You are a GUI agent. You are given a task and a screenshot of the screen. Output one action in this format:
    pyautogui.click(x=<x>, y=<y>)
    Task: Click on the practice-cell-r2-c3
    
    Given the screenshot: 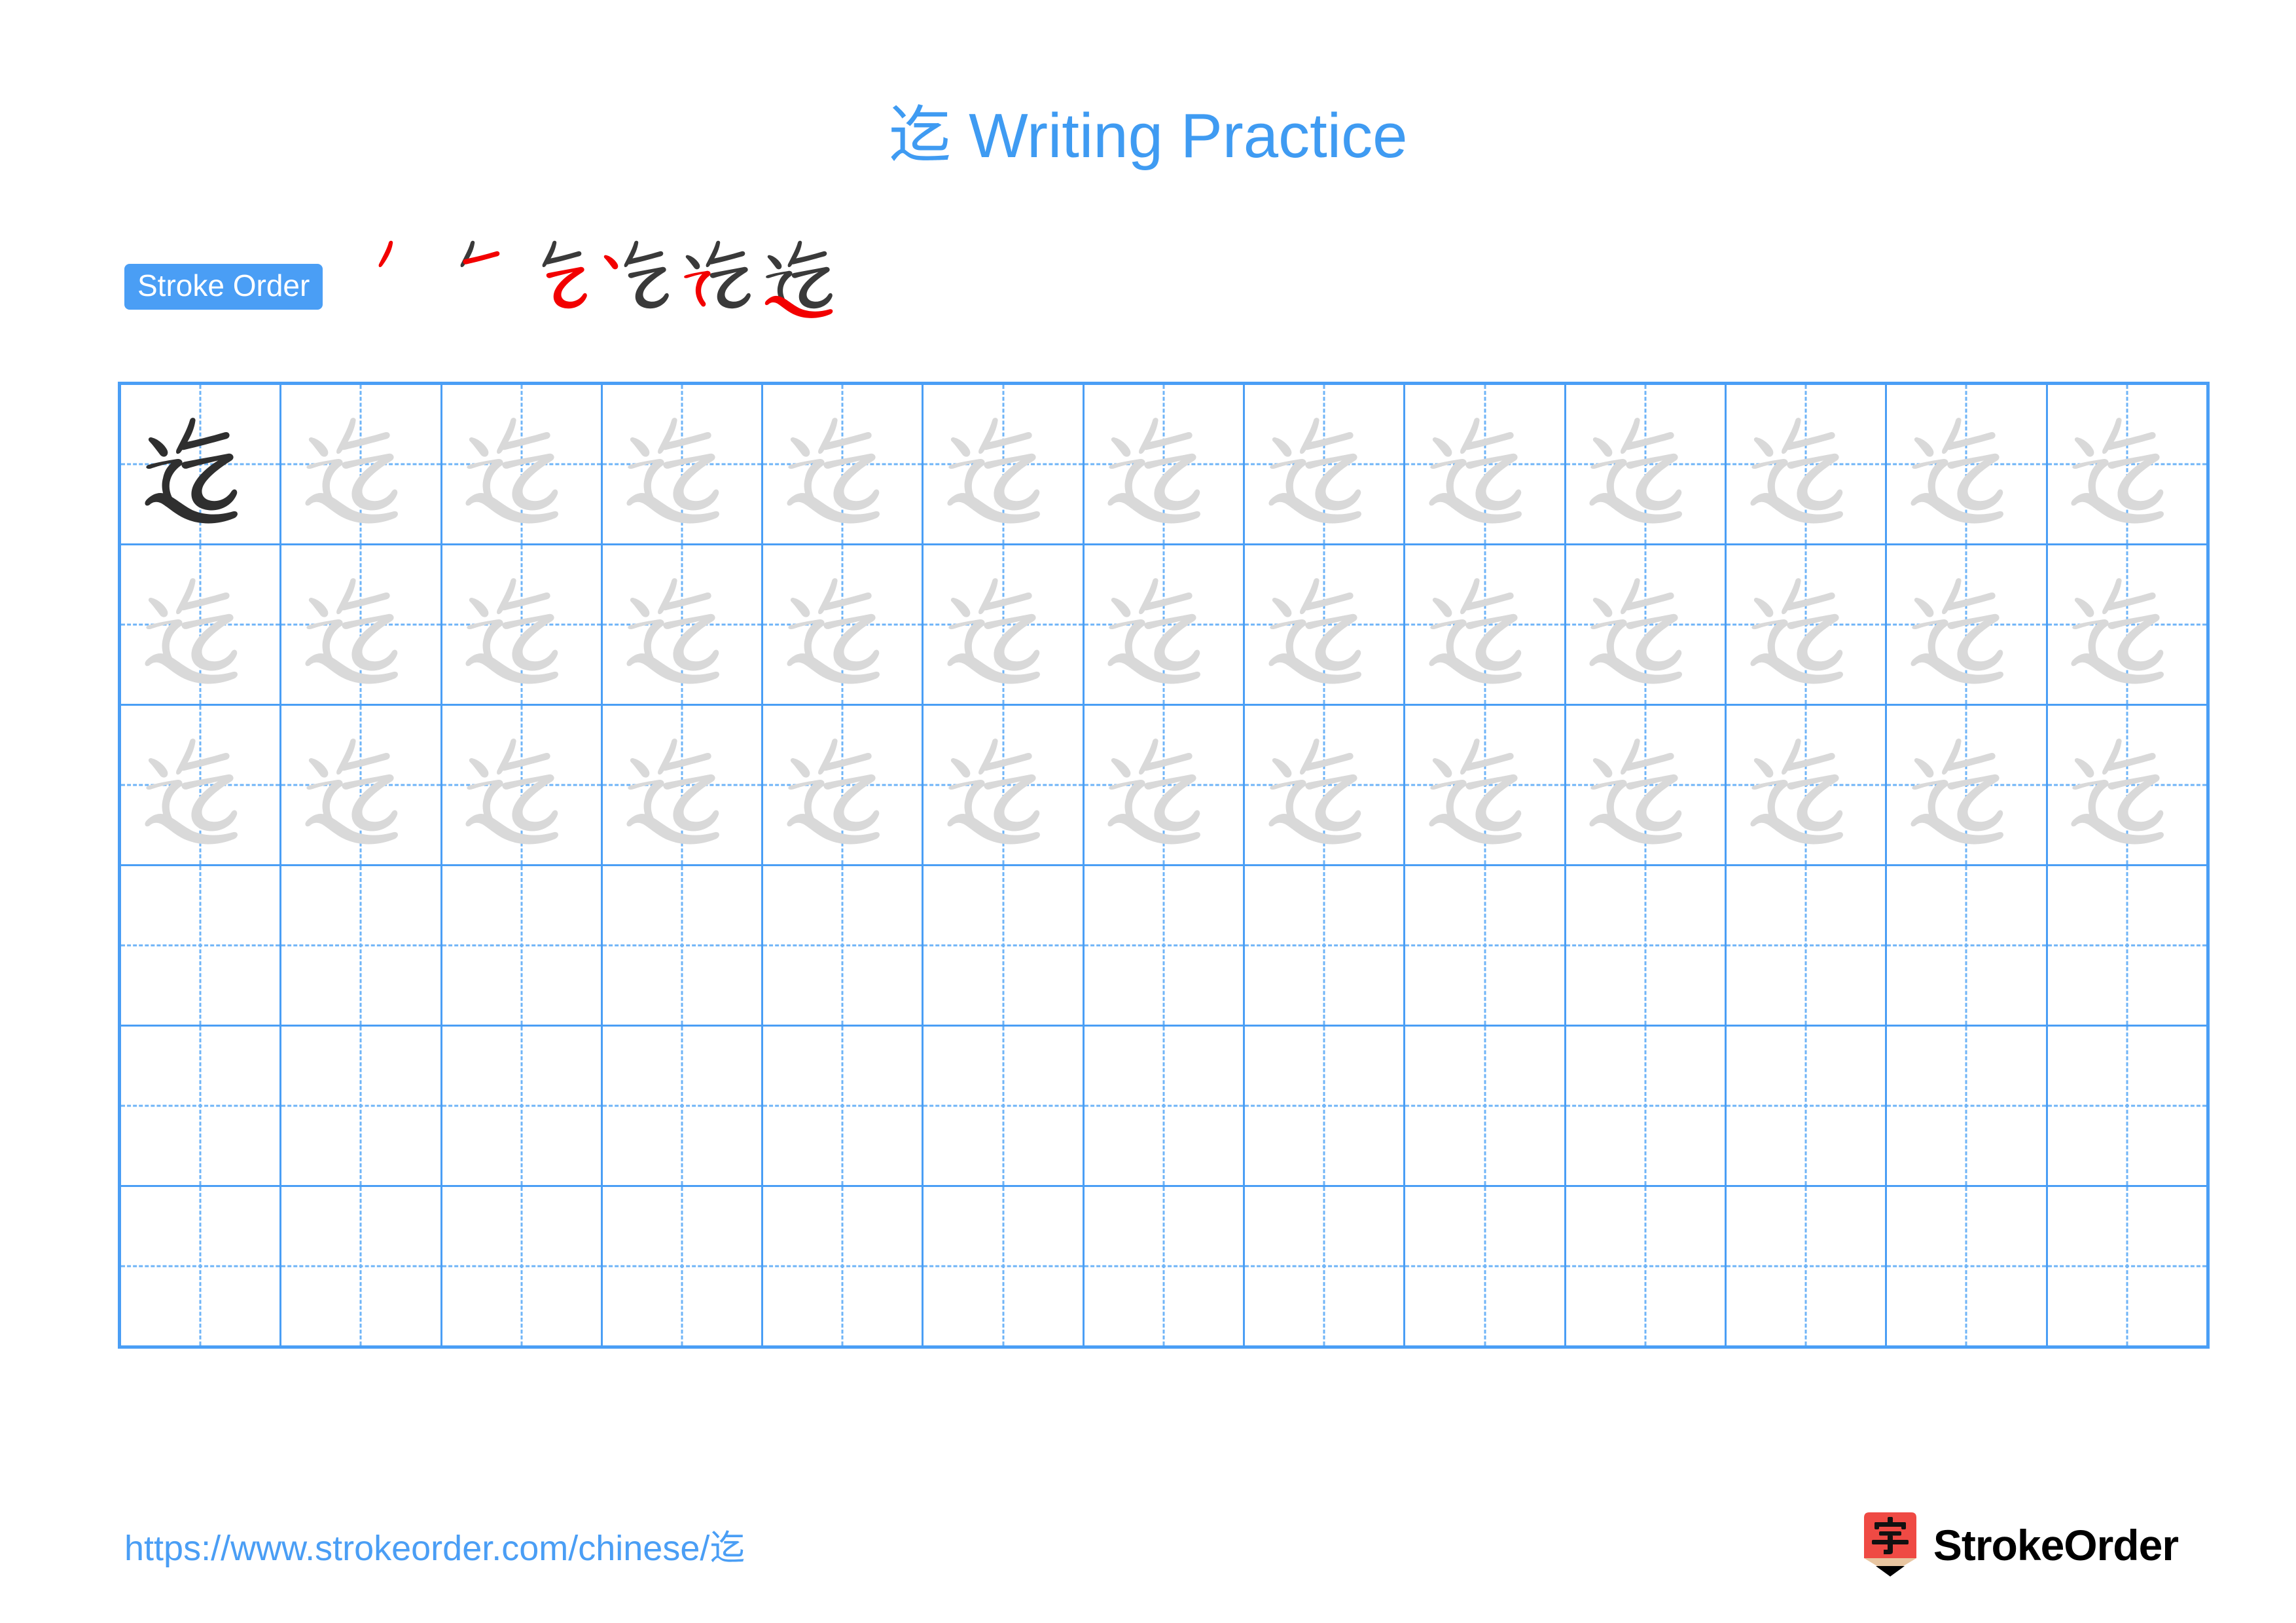 What is the action you would take?
    pyautogui.click(x=521, y=624)
    